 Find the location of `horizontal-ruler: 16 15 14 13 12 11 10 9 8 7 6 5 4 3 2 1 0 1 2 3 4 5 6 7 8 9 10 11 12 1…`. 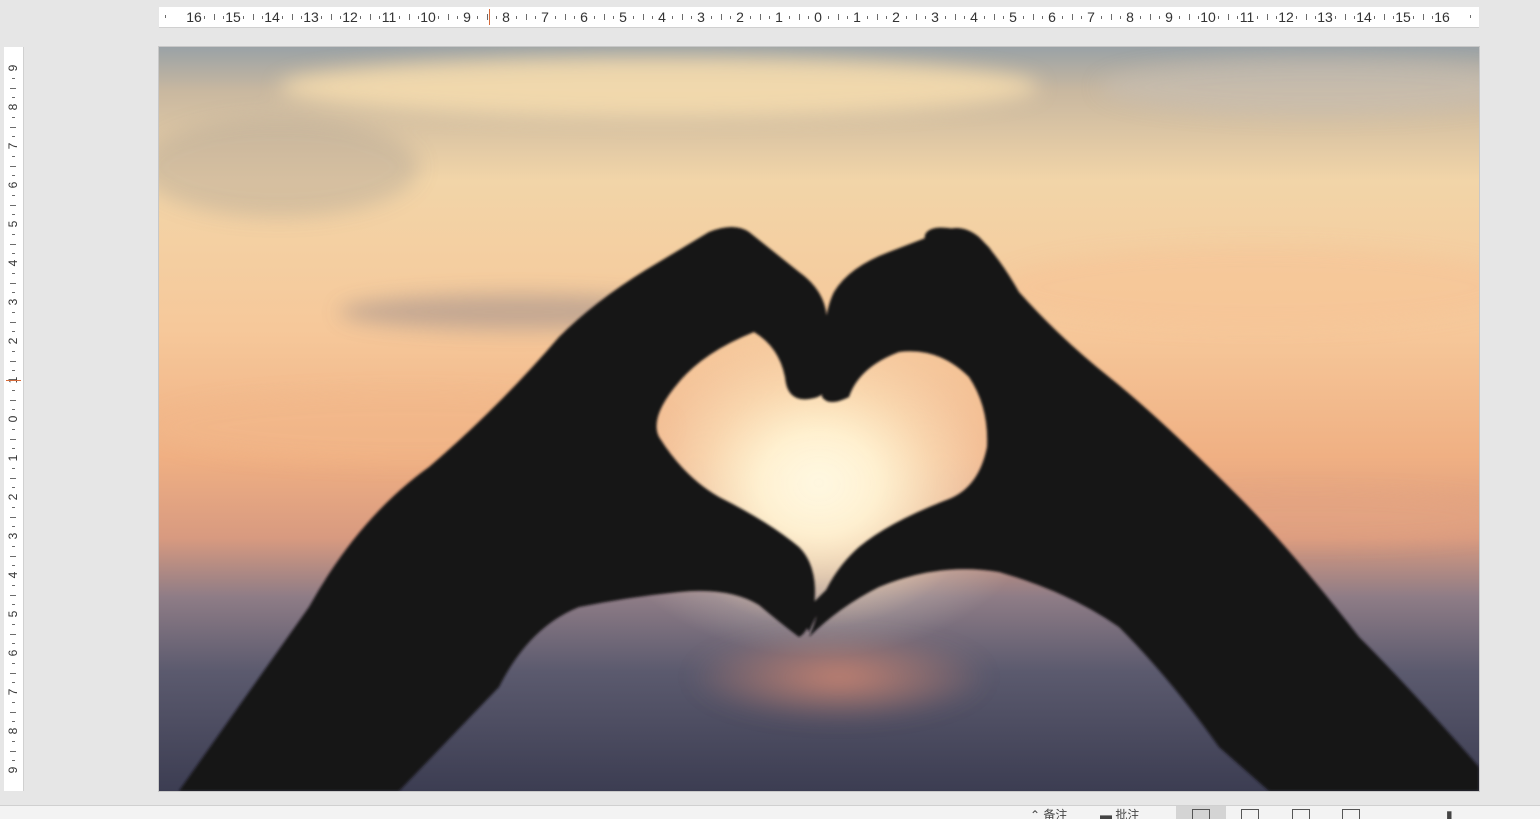

horizontal-ruler: 16 15 14 13 12 11 10 9 8 7 6 5 4 3 2 1 0 1 2 3 4 5 6 7 8 9 10 11 12 1… is located at coordinates (819, 17).